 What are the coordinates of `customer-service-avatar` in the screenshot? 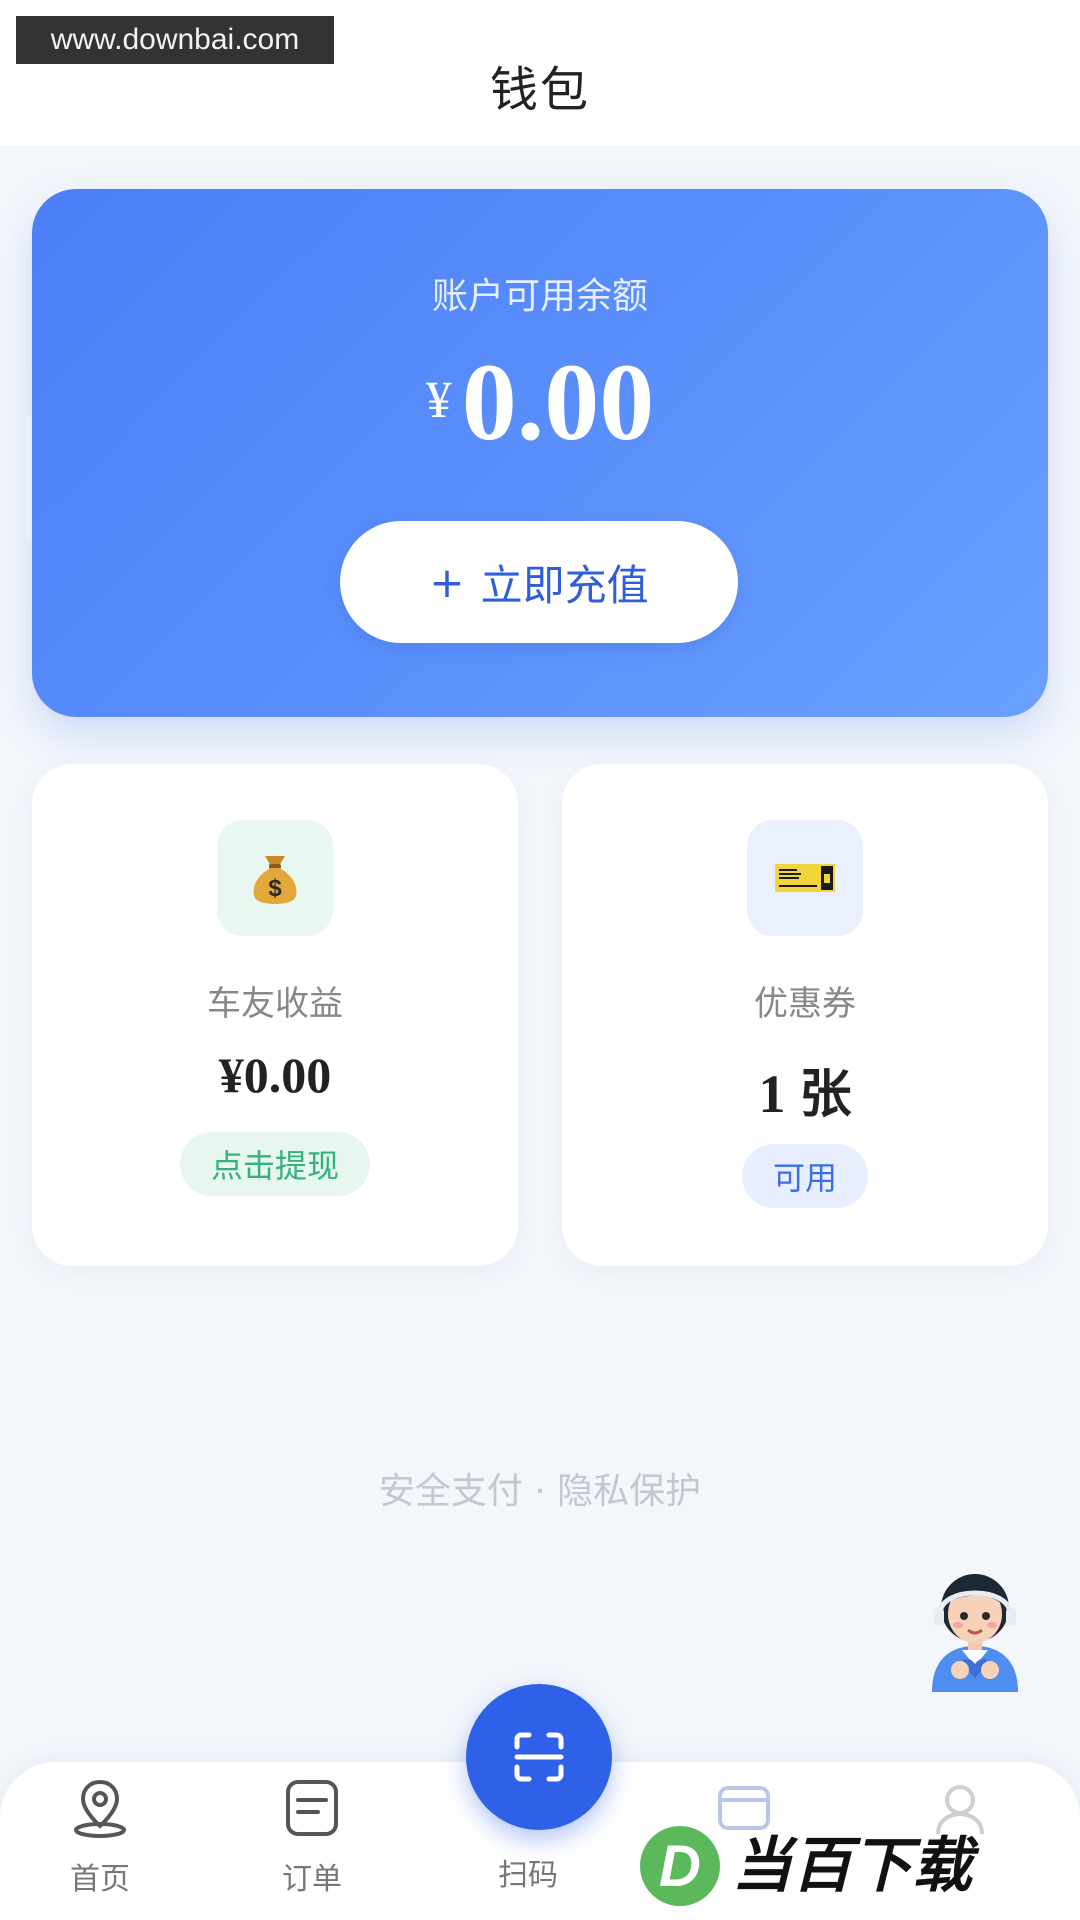 It's located at (975, 1625).